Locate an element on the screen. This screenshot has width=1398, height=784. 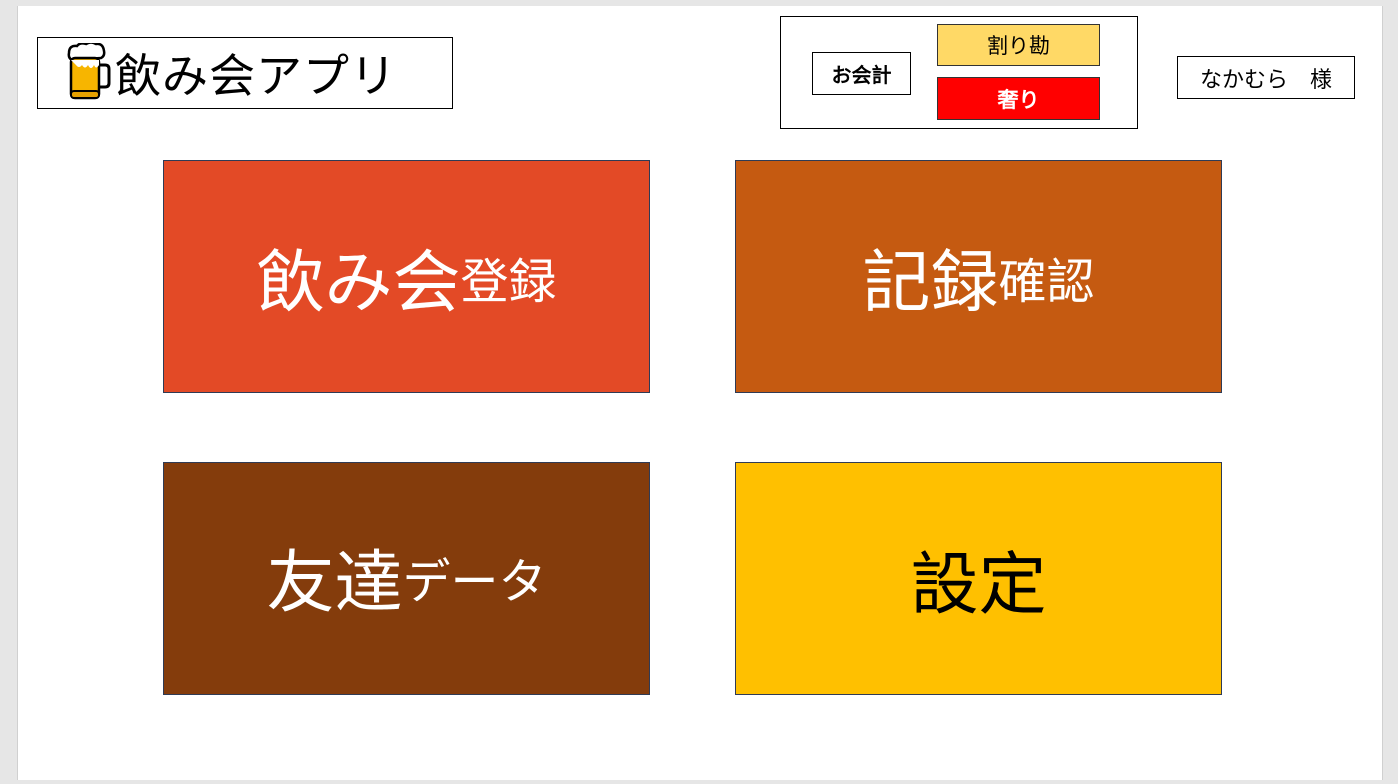
register-party-button: 飲み会 登録 is located at coordinates (406, 276).